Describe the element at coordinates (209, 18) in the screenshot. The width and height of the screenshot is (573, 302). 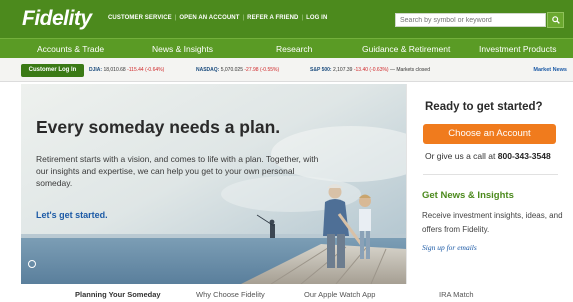
I see `open-account-link: OPEN AN ACCOUNT` at that location.